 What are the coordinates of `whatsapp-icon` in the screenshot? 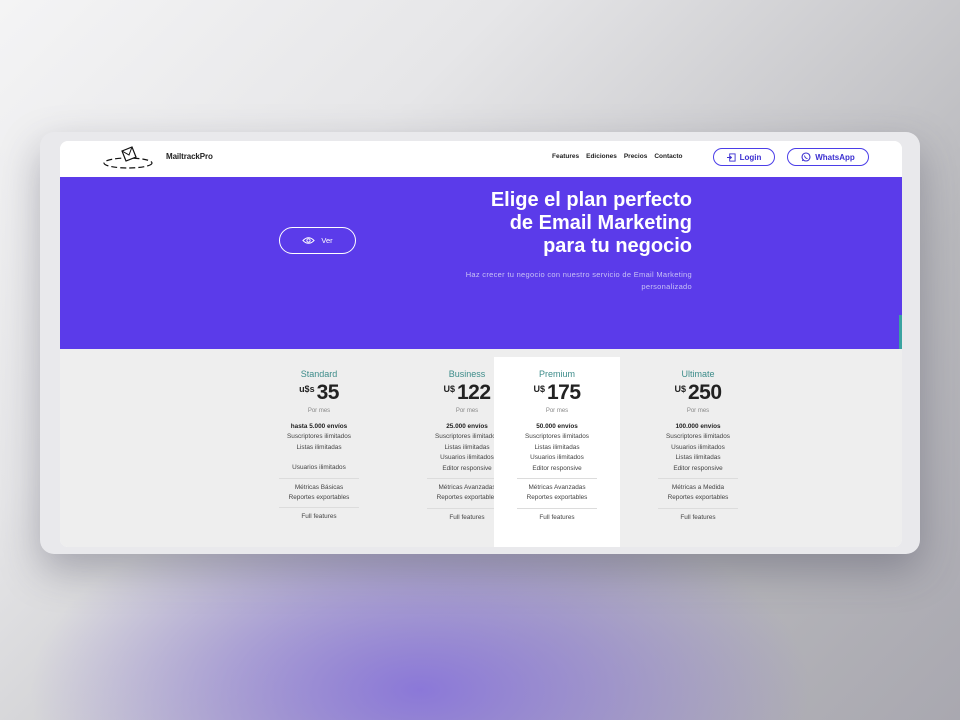 It's located at (806, 157).